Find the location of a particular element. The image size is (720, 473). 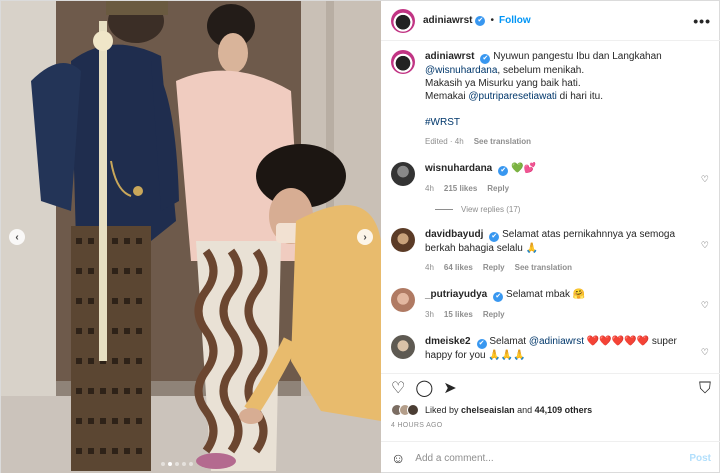

comment-likes: 15 likes is located at coordinates (458, 314).